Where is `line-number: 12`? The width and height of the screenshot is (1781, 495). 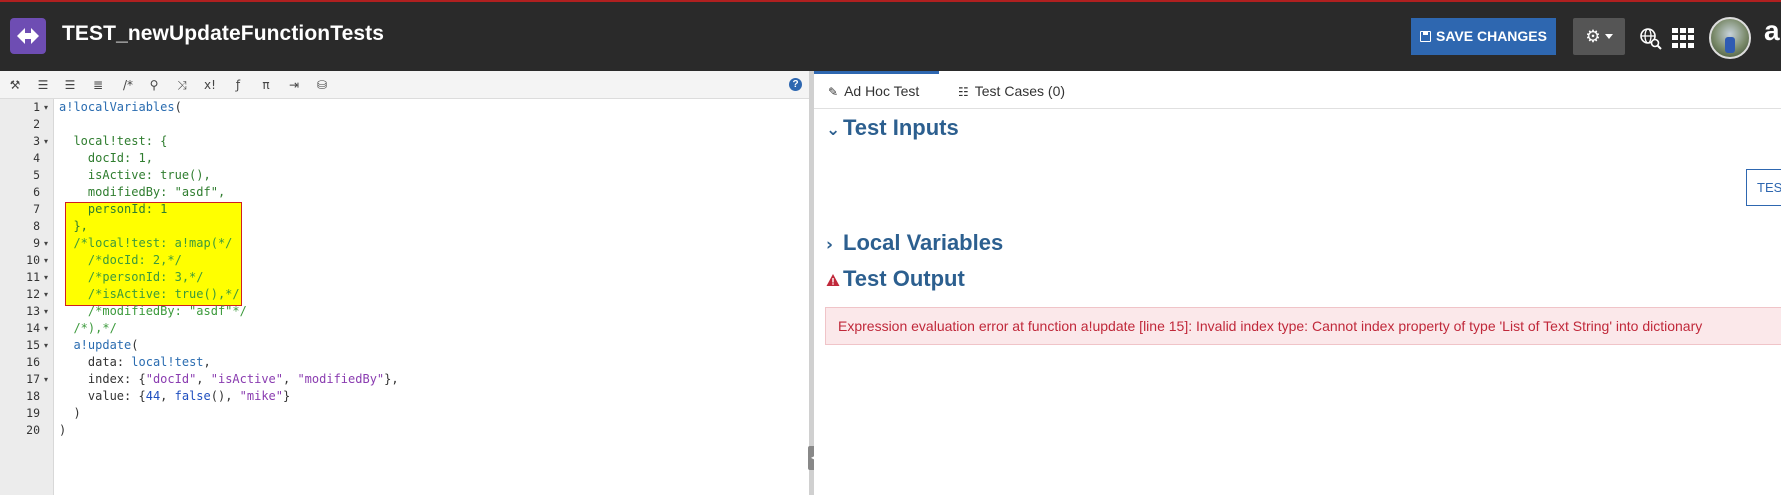
line-number: 12 is located at coordinates (33, 294).